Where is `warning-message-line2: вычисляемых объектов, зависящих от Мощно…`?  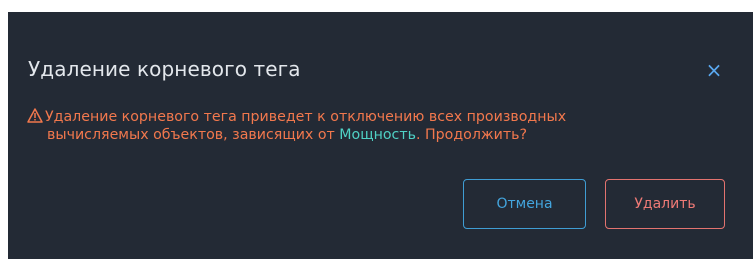 warning-message-line2: вычисляемых объектов, зависящих от Мощно… is located at coordinates (387, 135).